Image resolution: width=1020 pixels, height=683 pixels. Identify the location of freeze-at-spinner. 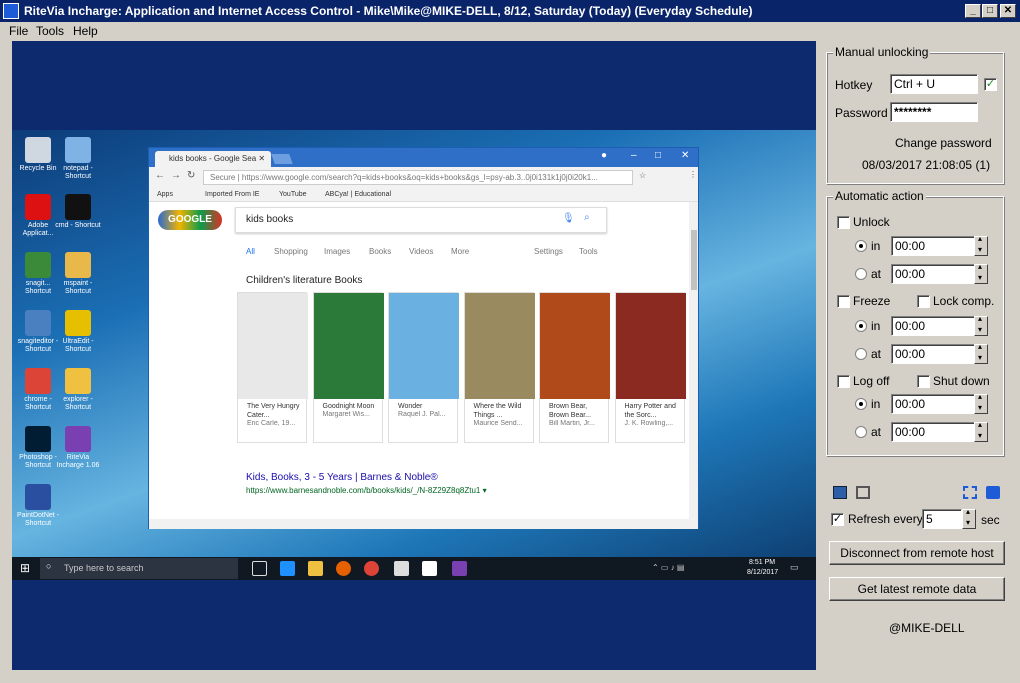
(981, 353).